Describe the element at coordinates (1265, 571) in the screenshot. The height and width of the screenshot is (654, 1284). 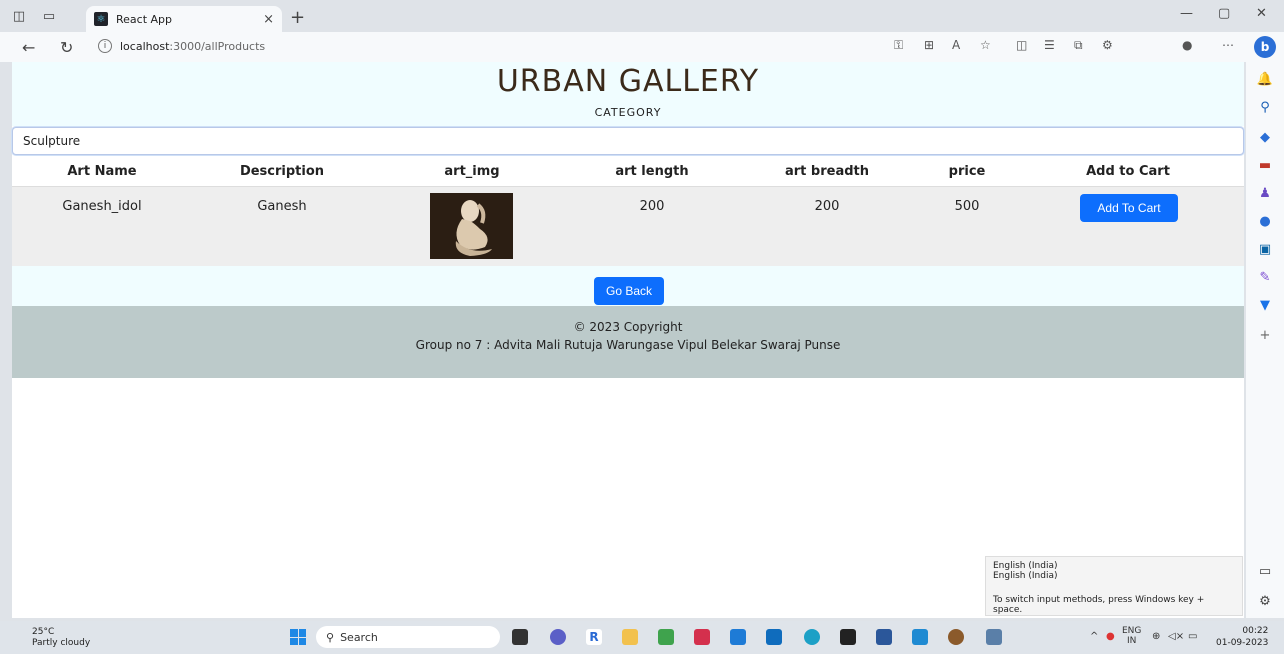
I see `hide-sidebar-icon: ▭` at that location.